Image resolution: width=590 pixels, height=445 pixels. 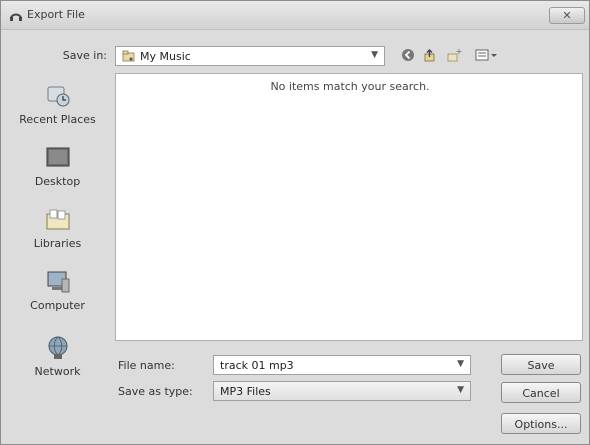 I want to click on save-in-value: My Music, so click(x=165, y=56).